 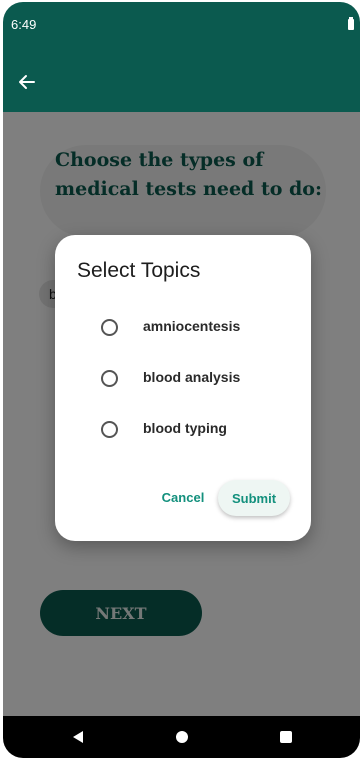 I want to click on system-nav-bar, so click(x=181, y=737).